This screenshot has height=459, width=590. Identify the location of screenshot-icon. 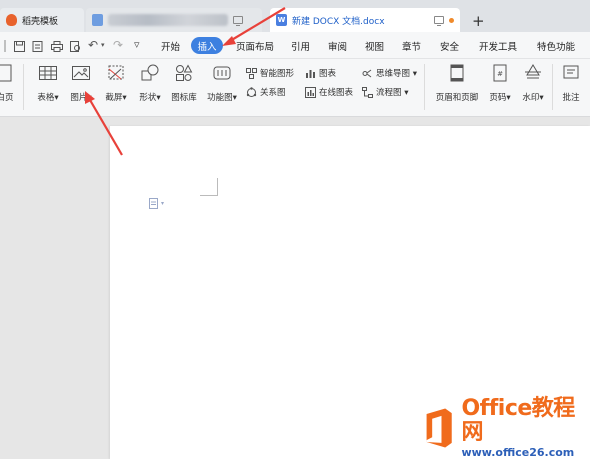
(116, 72).